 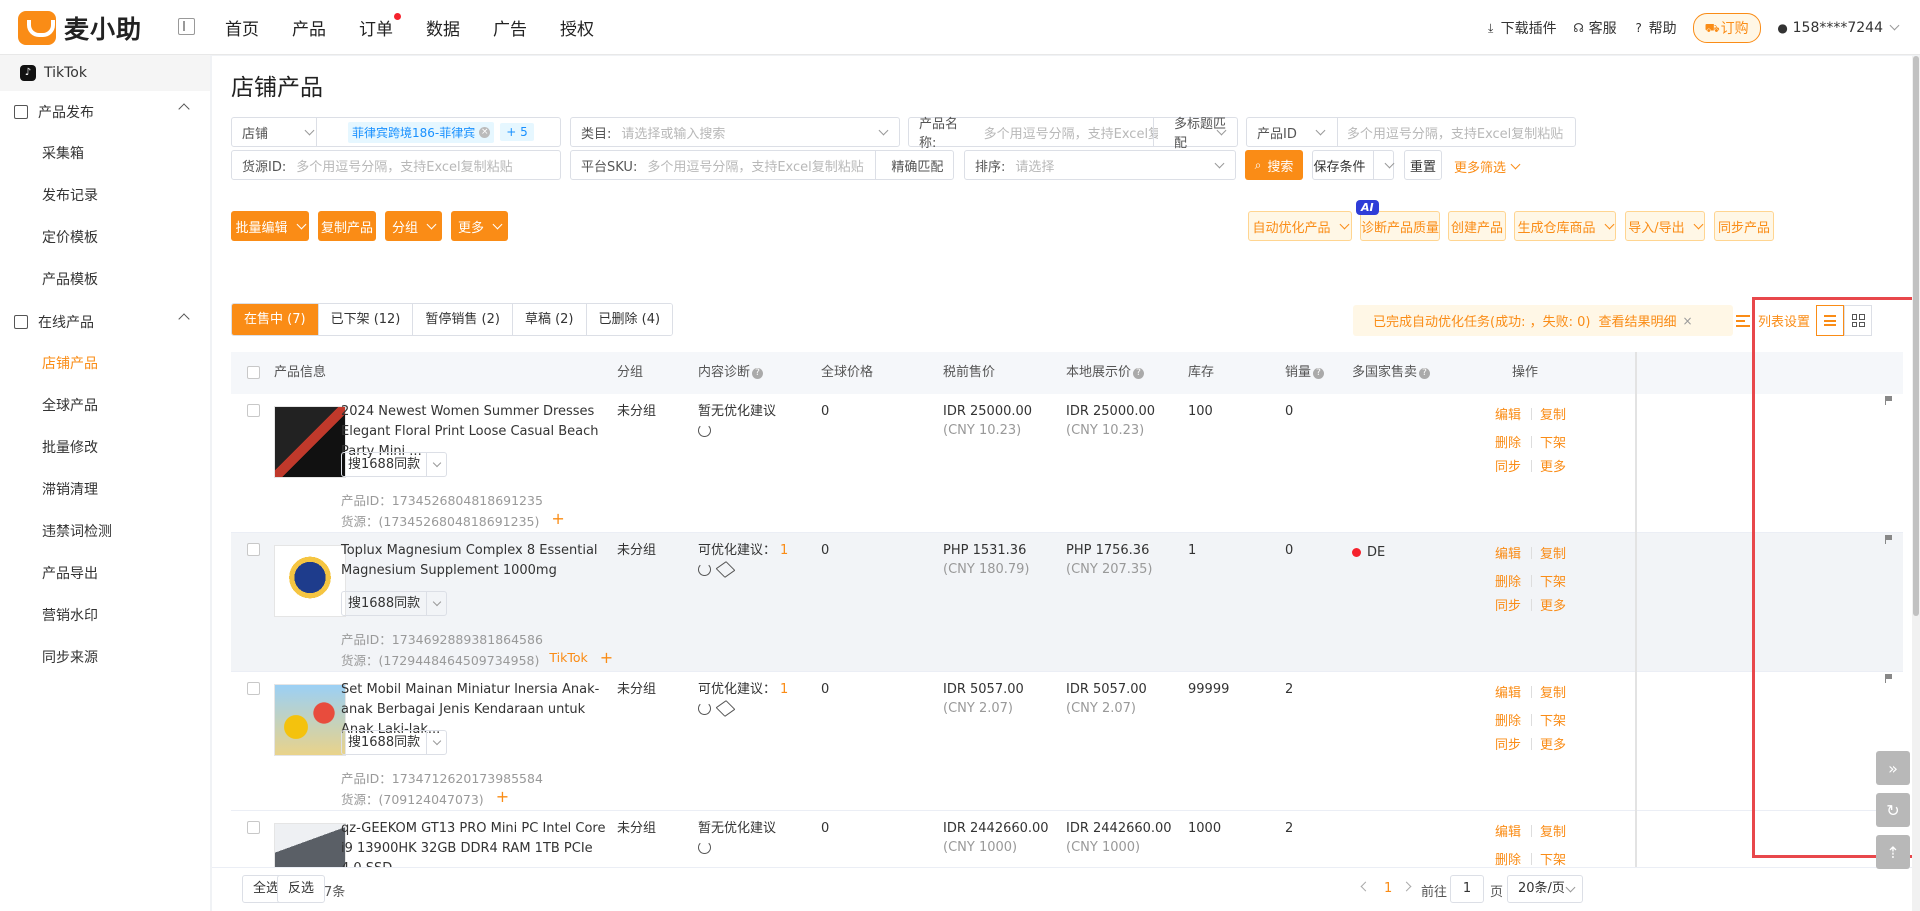 I want to click on sidebar-item-sync-source: 同步来源, so click(x=105, y=658).